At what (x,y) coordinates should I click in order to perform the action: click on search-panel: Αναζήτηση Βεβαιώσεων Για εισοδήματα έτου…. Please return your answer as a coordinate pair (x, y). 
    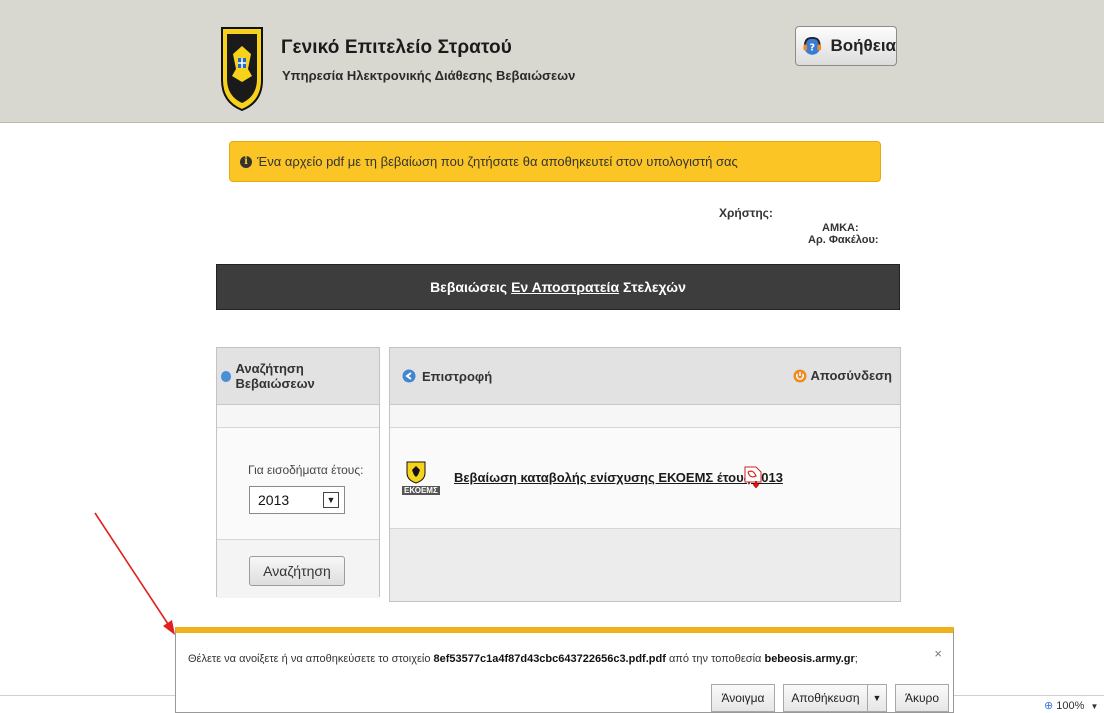
    Looking at the image, I should click on (298, 472).